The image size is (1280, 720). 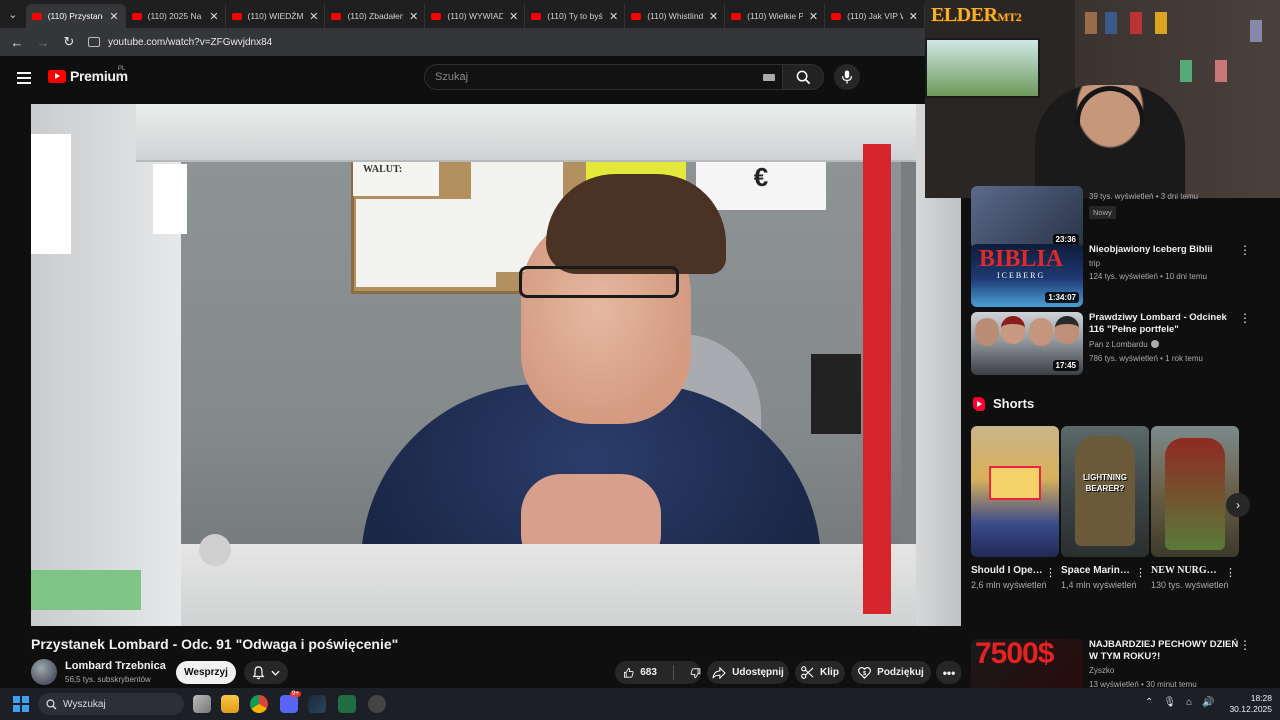 What do you see at coordinates (259, 704) in the screenshot?
I see `chrome-icon` at bounding box center [259, 704].